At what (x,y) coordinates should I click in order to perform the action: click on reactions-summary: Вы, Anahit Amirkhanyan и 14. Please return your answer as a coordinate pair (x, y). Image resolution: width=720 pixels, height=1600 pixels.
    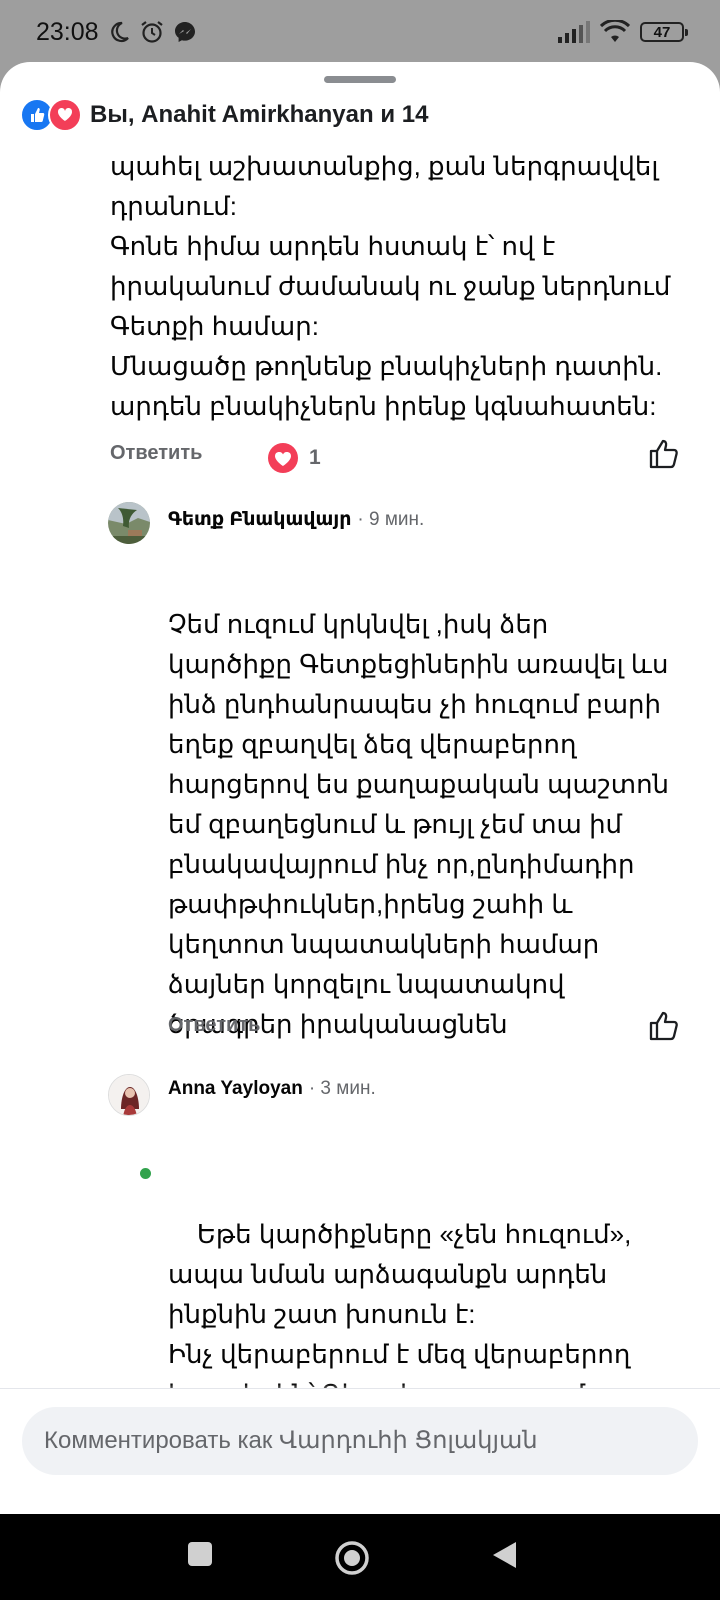
    Looking at the image, I should click on (224, 115).